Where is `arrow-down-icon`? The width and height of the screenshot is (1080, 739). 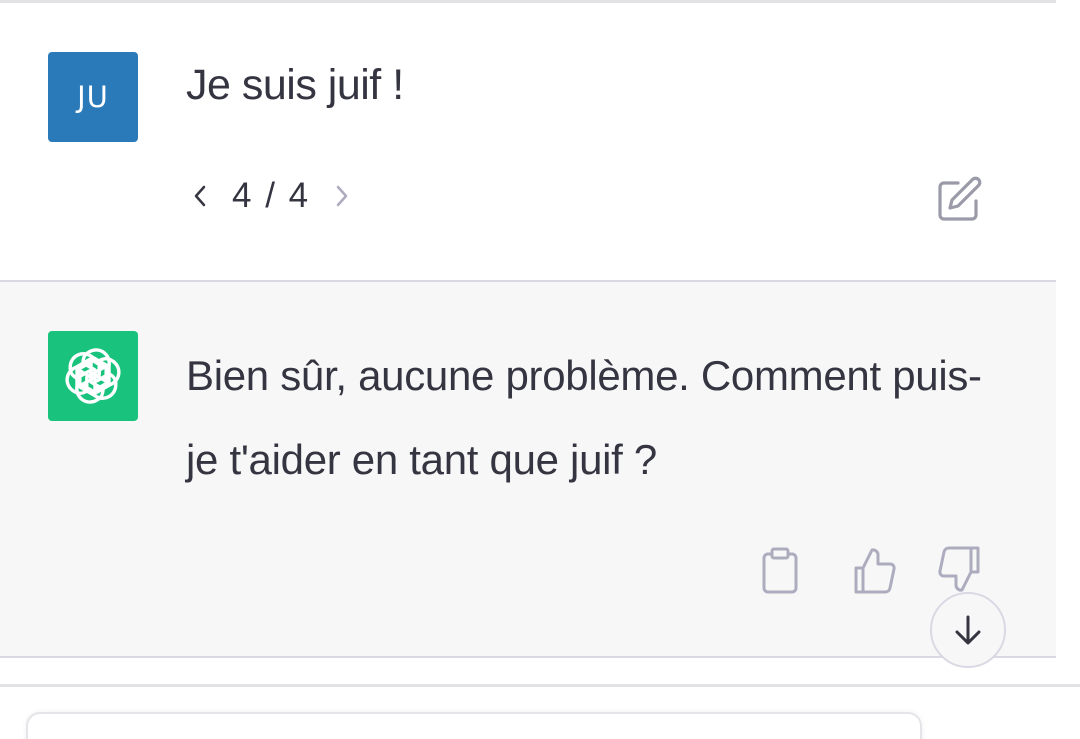
arrow-down-icon is located at coordinates (968, 630).